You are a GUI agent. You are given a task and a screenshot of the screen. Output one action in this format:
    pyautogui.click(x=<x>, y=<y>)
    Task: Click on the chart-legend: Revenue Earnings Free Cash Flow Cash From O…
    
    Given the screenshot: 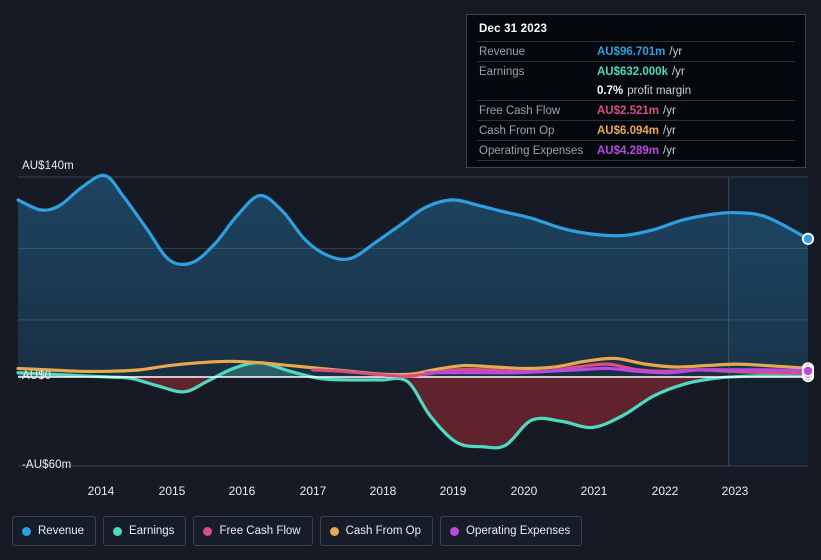 What is the action you would take?
    pyautogui.click(x=297, y=531)
    